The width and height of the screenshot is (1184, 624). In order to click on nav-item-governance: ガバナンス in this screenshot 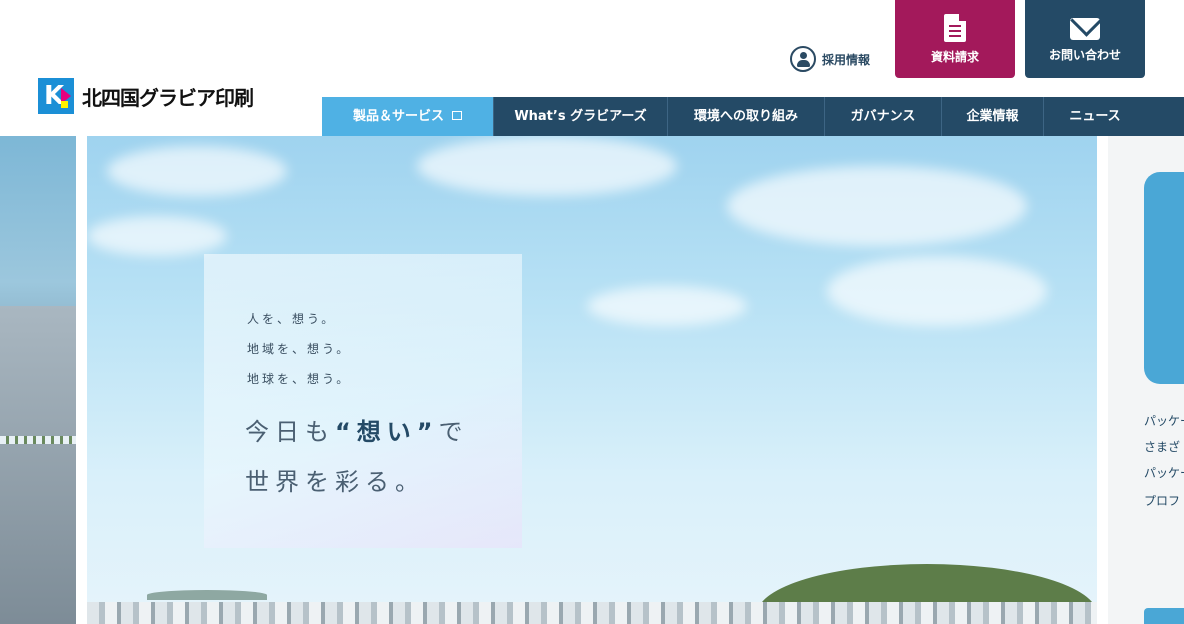, I will do `click(883, 116)`.